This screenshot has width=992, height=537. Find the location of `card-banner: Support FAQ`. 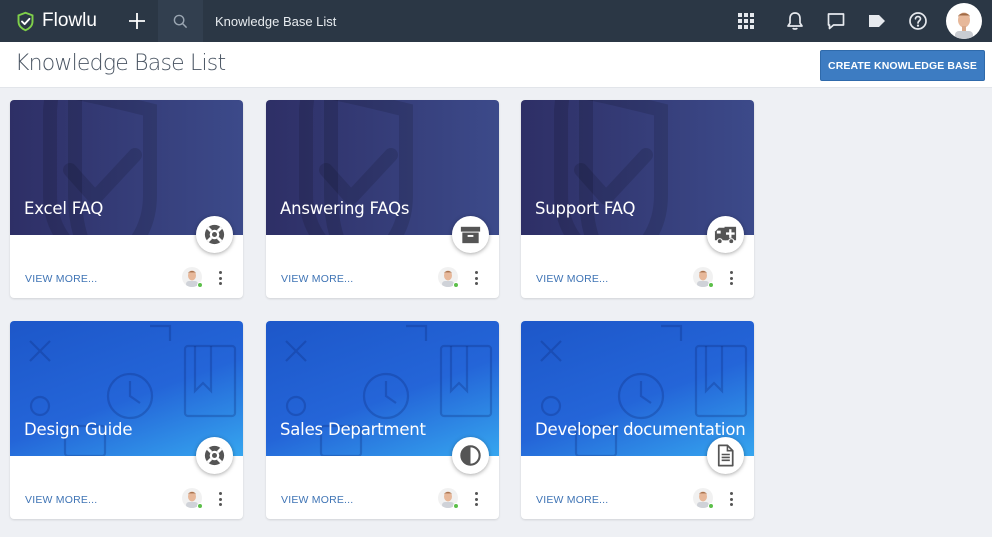

card-banner: Support FAQ is located at coordinates (637, 167).